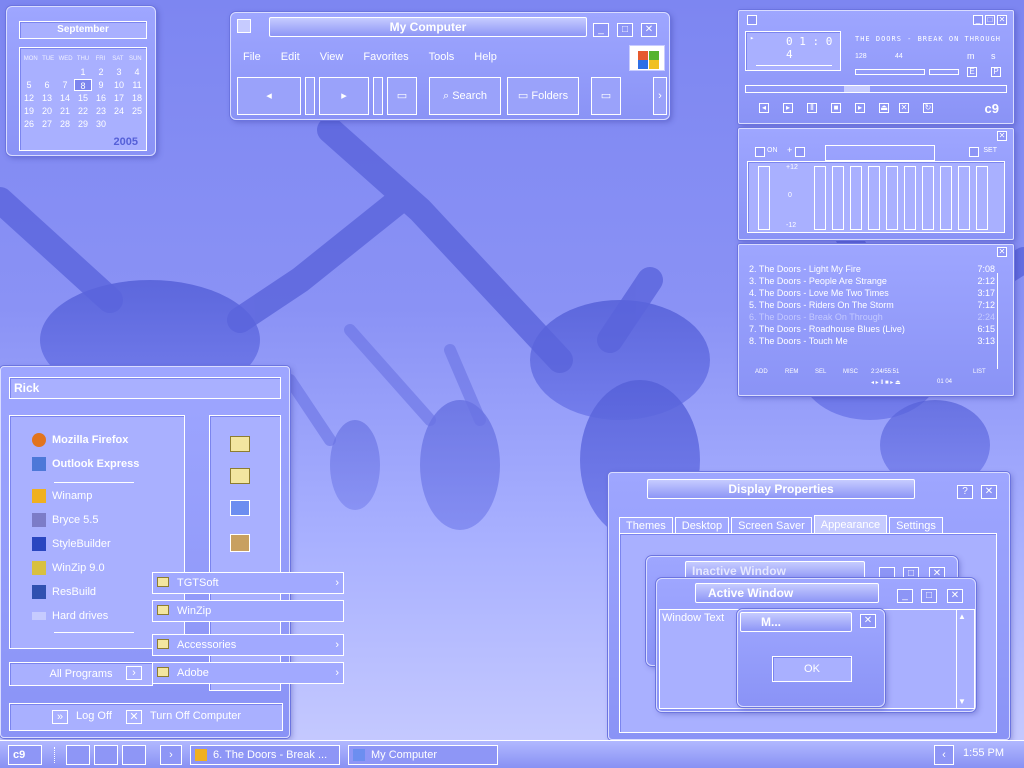  I want to click on calendar-date: 23, so click(101, 111).